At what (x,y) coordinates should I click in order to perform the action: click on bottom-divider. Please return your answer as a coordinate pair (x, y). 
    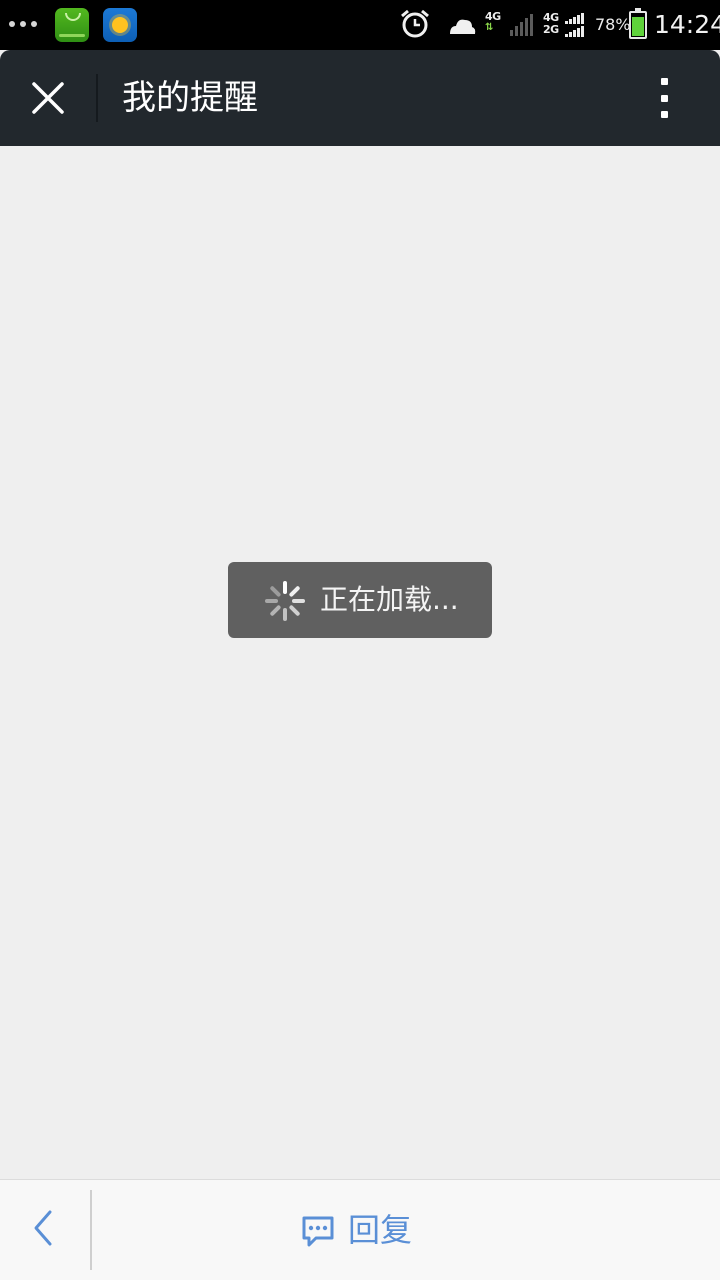
    Looking at the image, I should click on (91, 1230).